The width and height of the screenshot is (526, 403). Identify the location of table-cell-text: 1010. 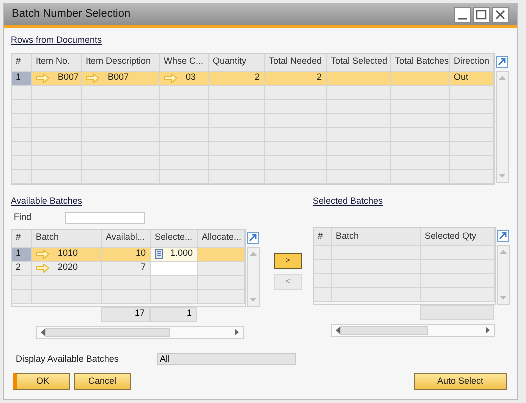
(68, 253).